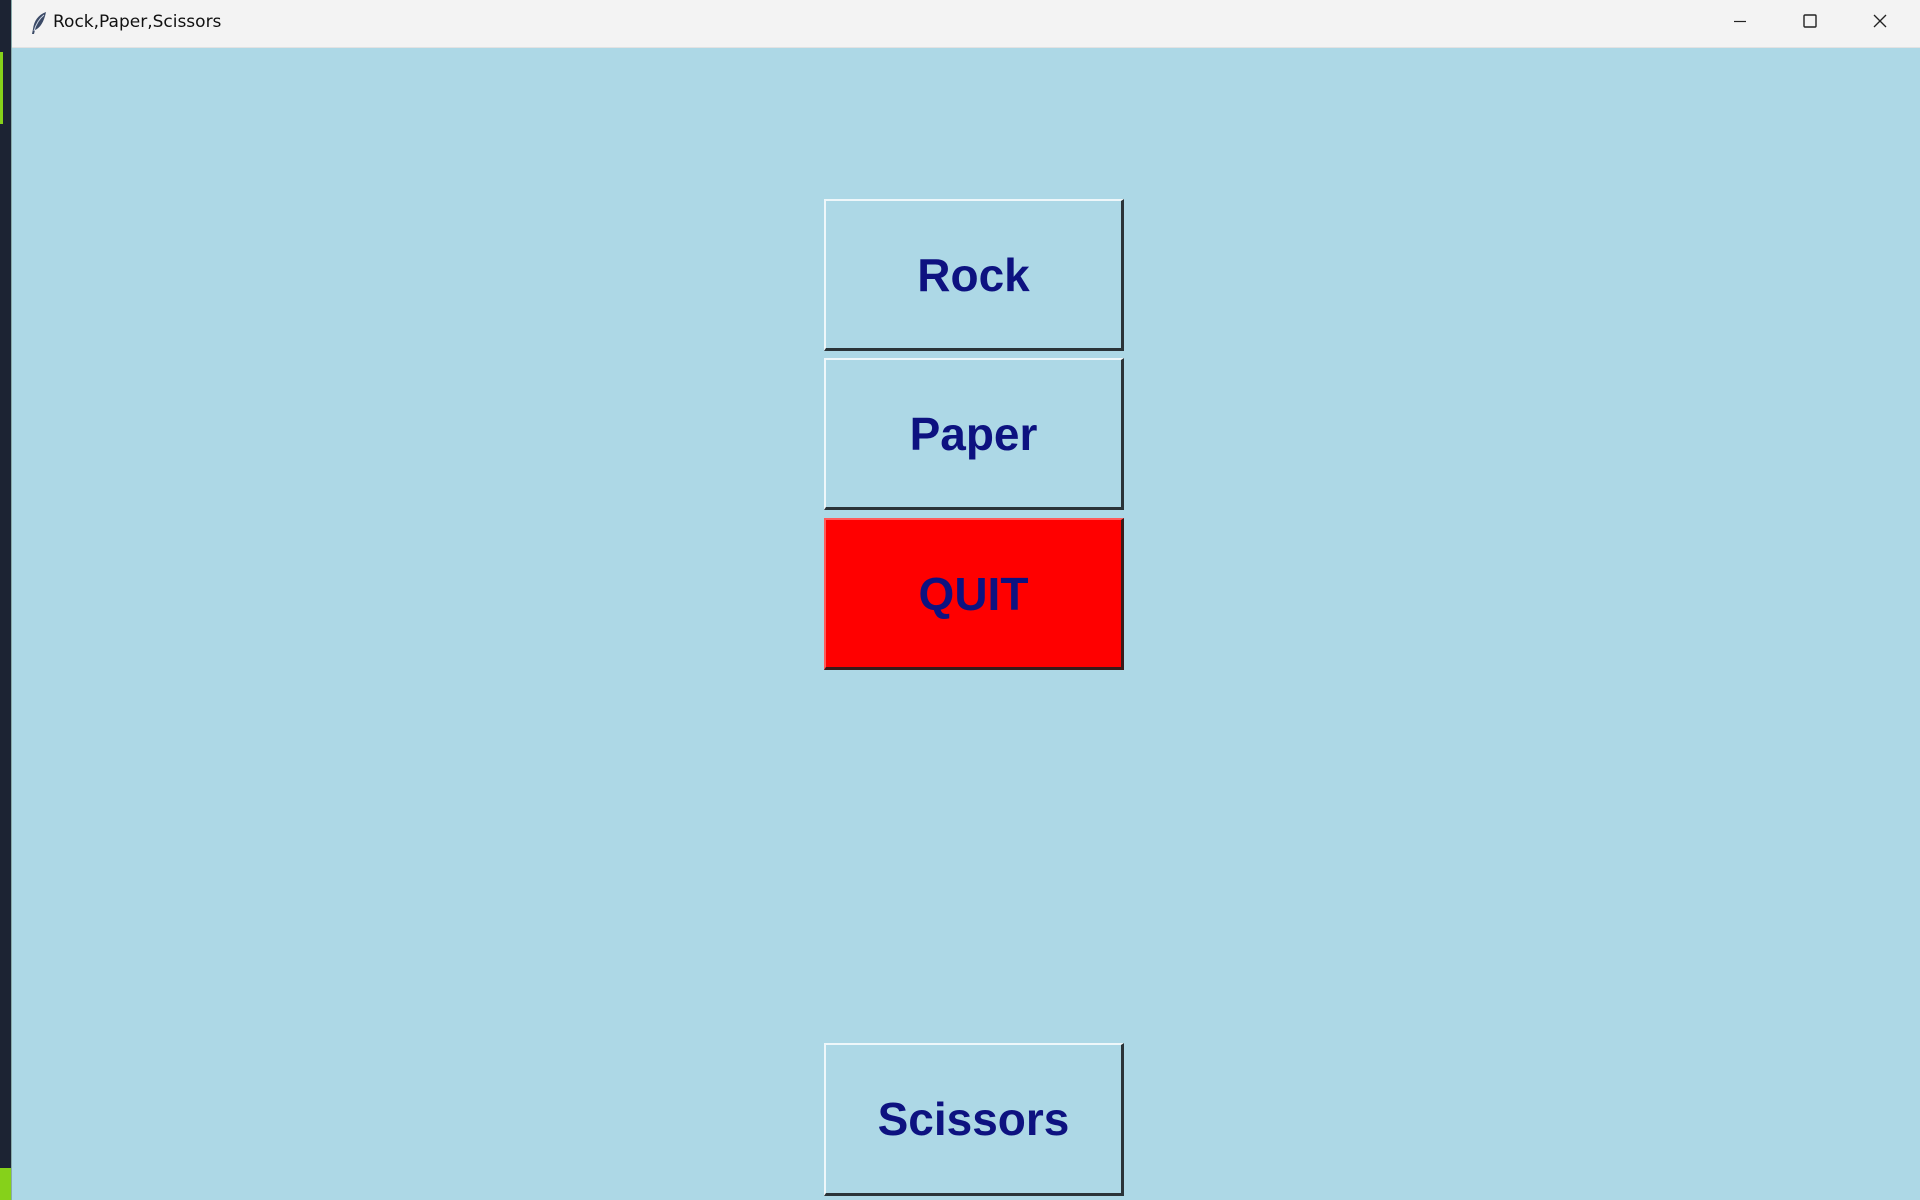  I want to click on feather-icon, so click(39, 23).